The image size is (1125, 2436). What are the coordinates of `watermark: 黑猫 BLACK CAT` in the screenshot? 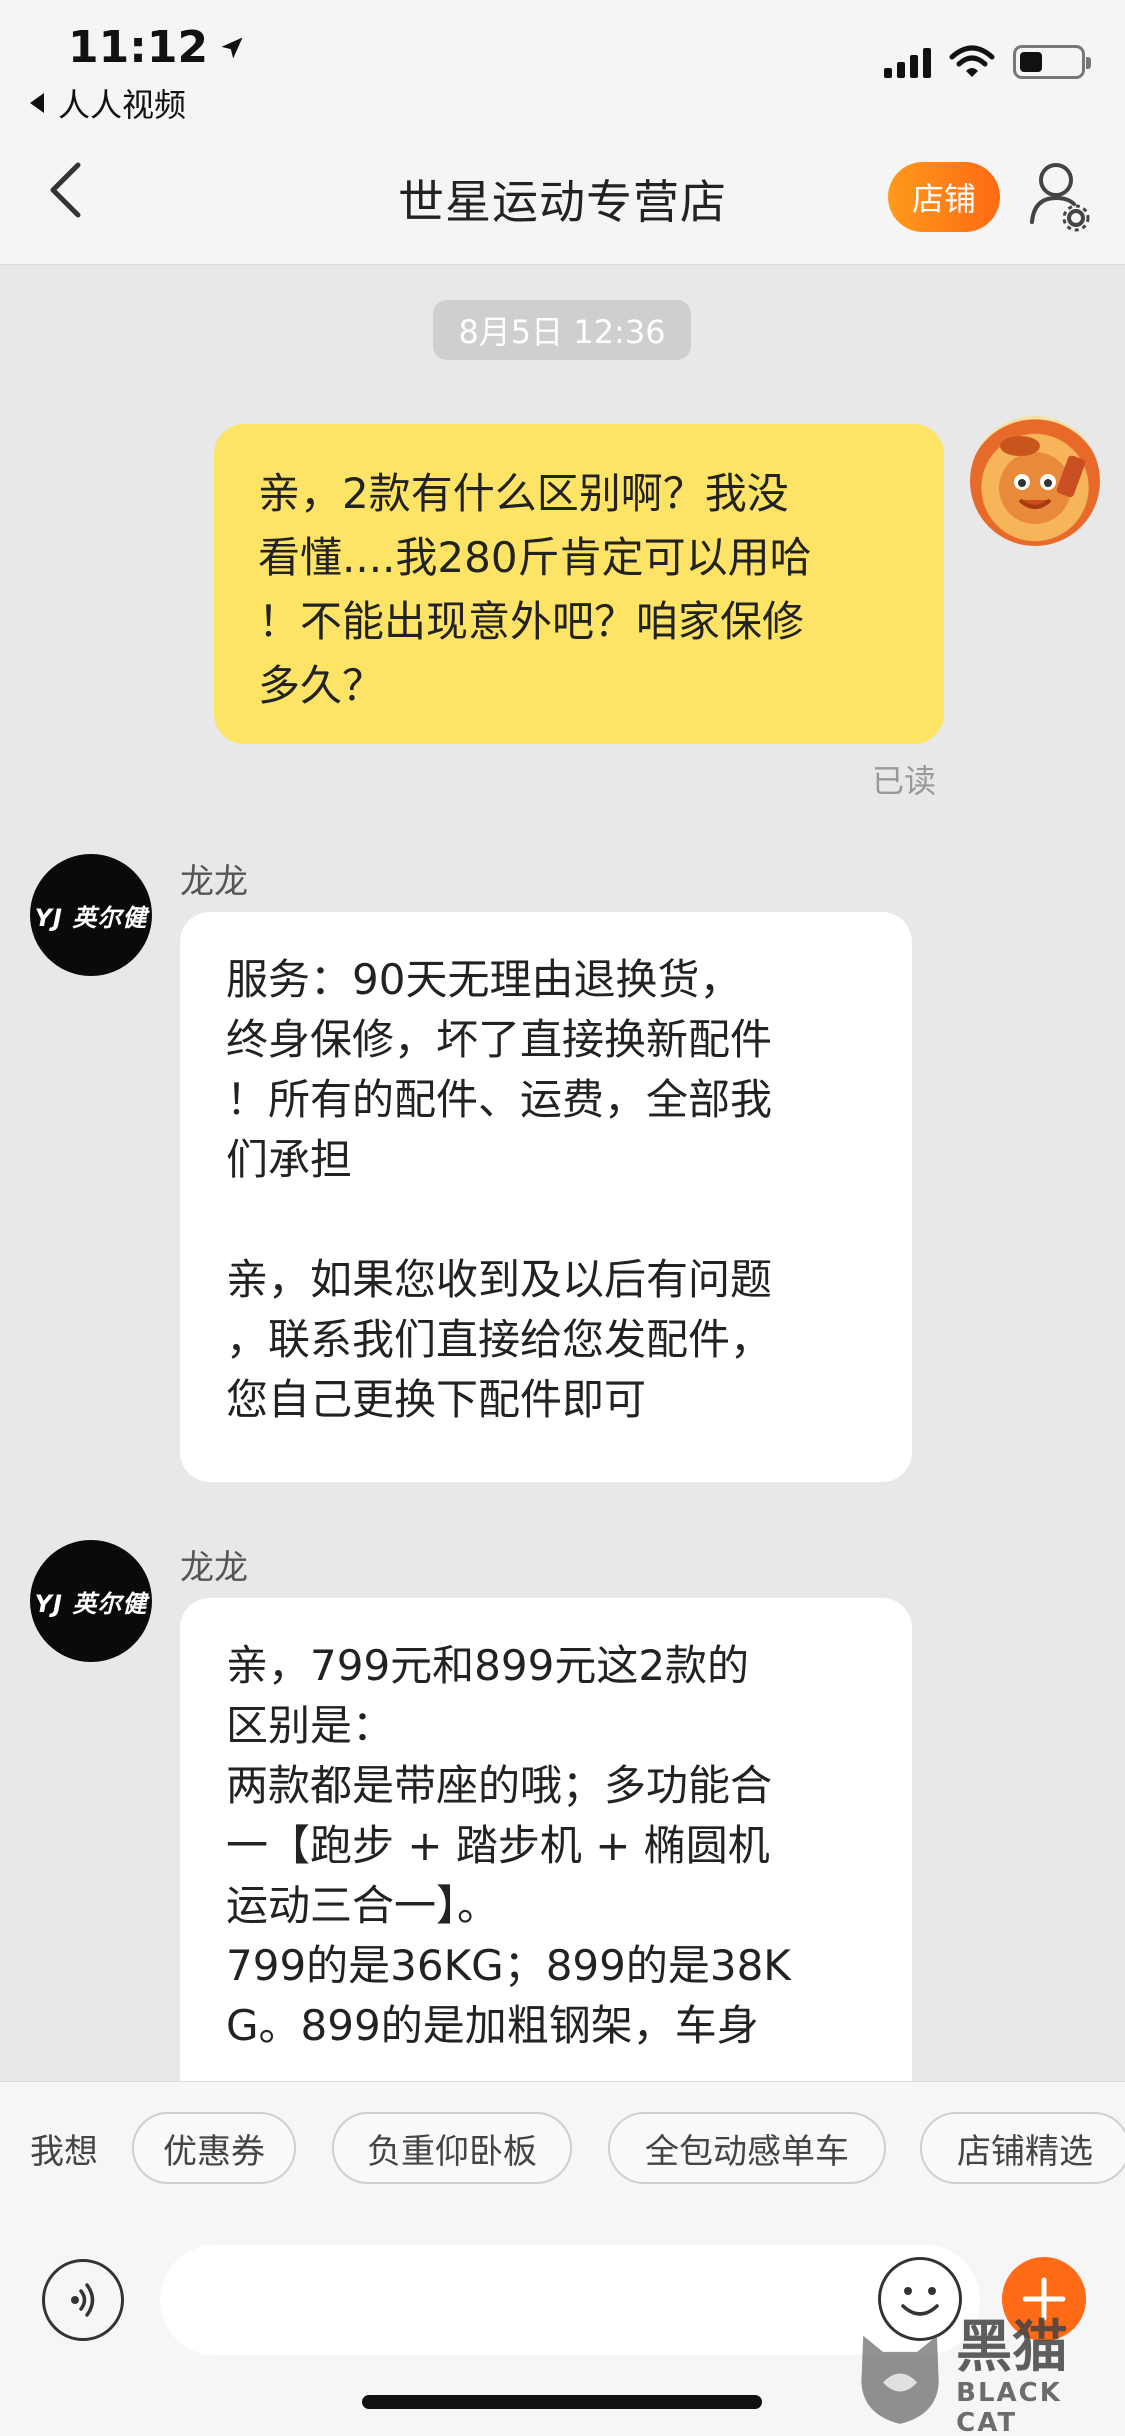 It's located at (986, 2377).